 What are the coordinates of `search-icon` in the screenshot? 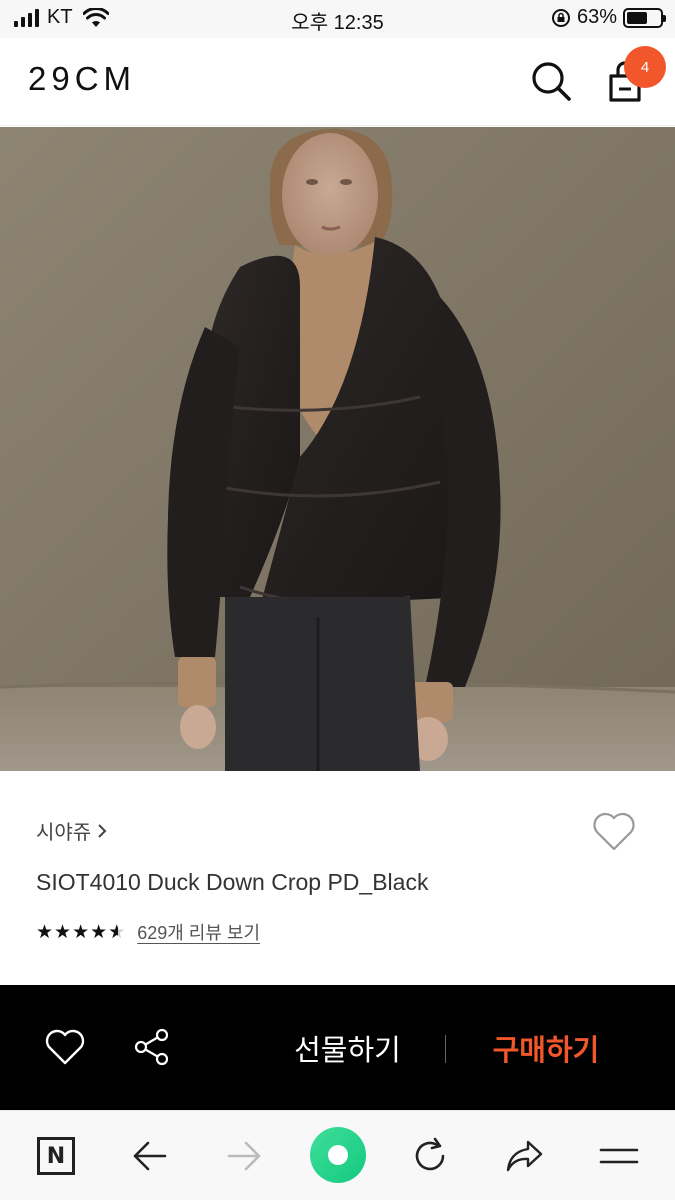 It's located at (551, 81).